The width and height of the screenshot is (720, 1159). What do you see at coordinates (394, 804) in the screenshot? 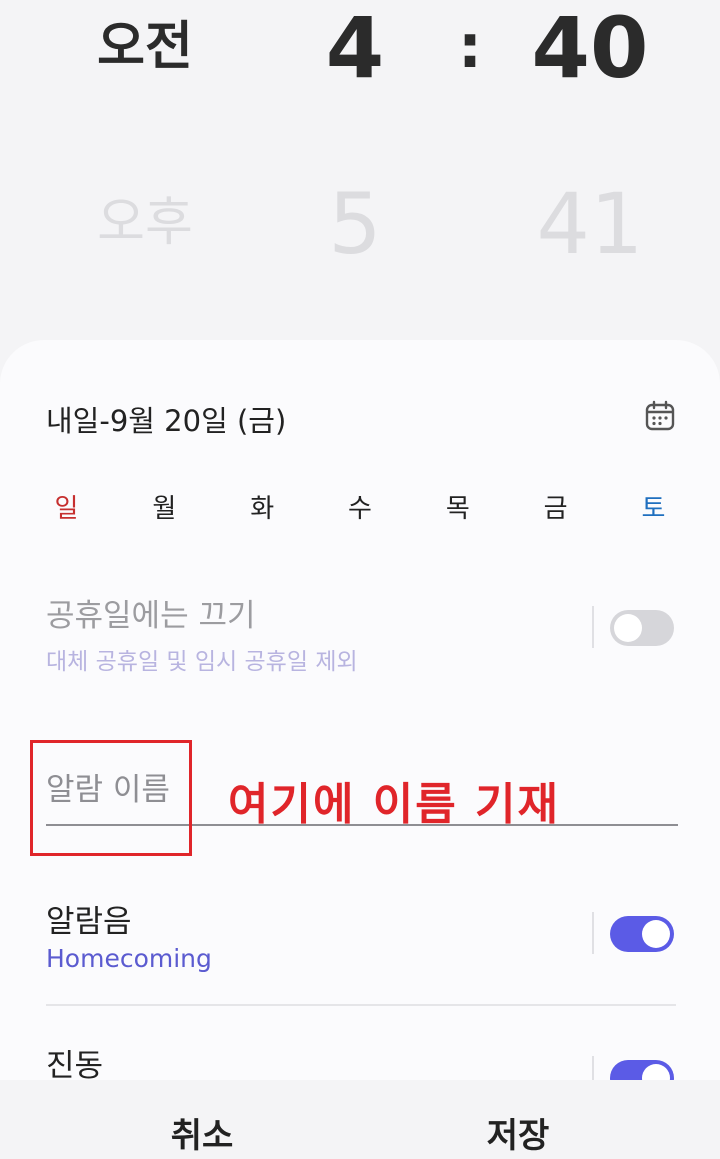
I see `annotation-text: 여기에 이름 기재` at bounding box center [394, 804].